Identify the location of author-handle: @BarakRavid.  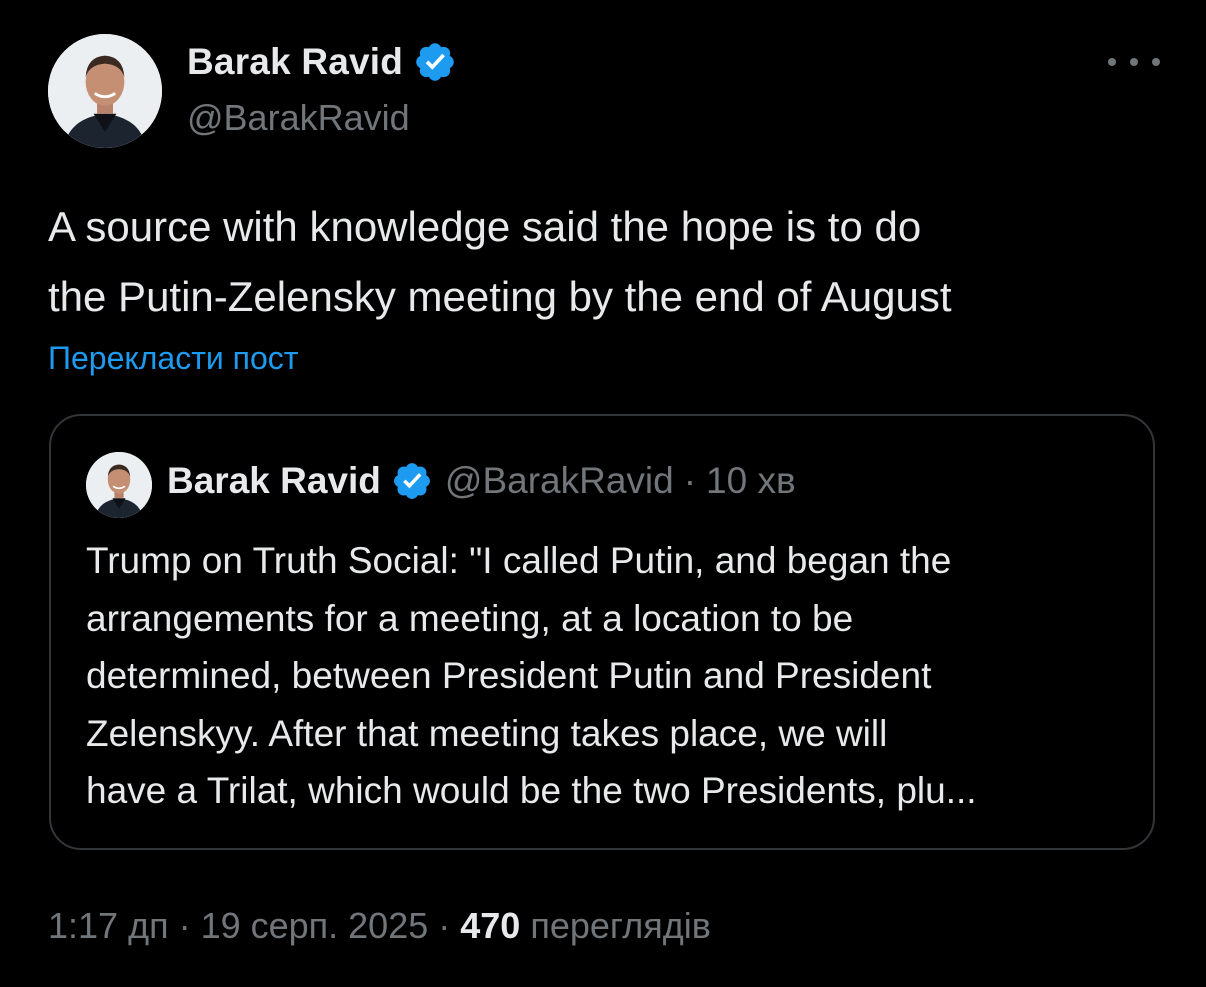
(298, 118).